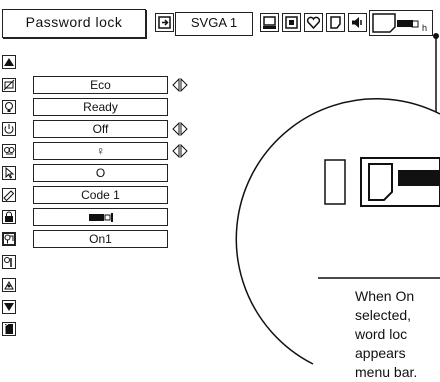  What do you see at coordinates (383, 315) in the screenshot?
I see `callout-line: selected,` at bounding box center [383, 315].